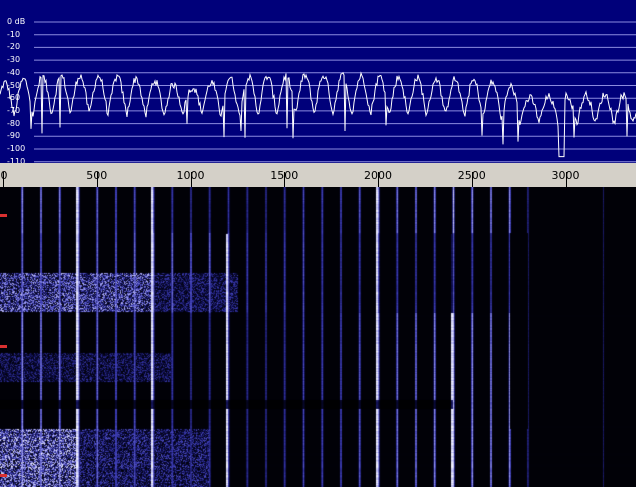 Image resolution: width=636 pixels, height=487 pixels. I want to click on db-tick-label: -60, so click(14, 98).